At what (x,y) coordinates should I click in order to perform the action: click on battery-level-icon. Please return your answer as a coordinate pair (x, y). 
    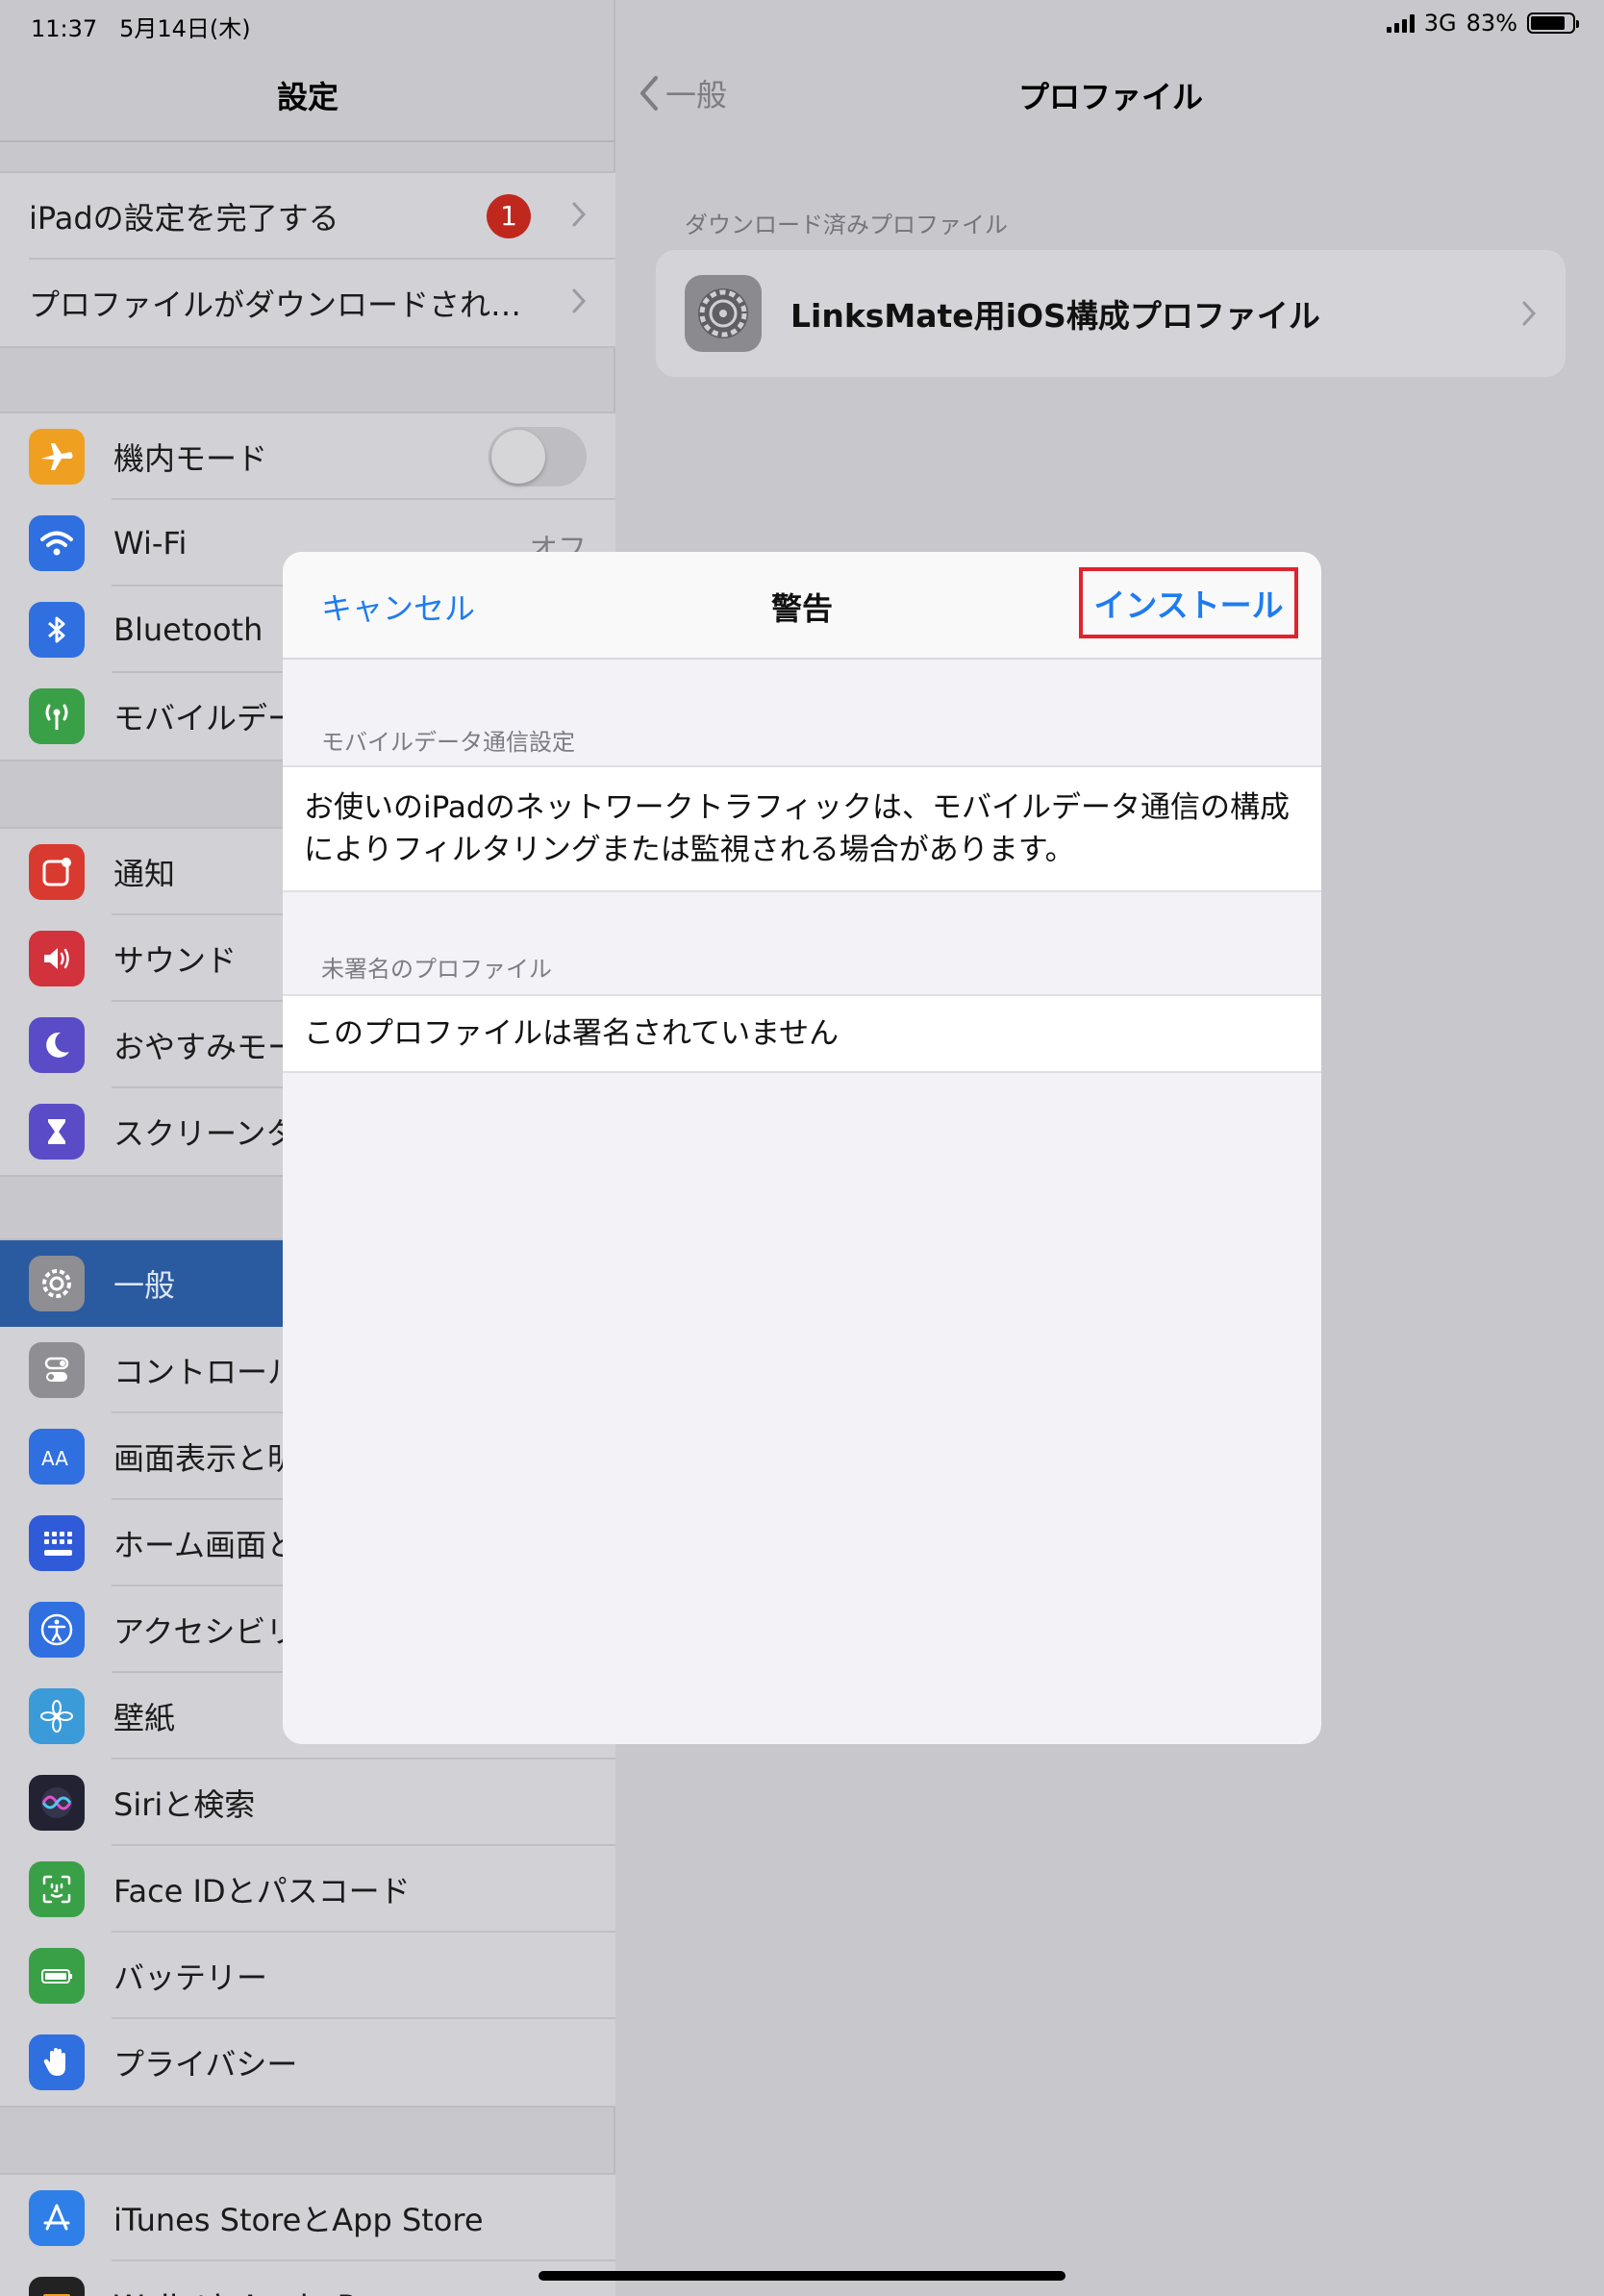
    Looking at the image, I should click on (1553, 23).